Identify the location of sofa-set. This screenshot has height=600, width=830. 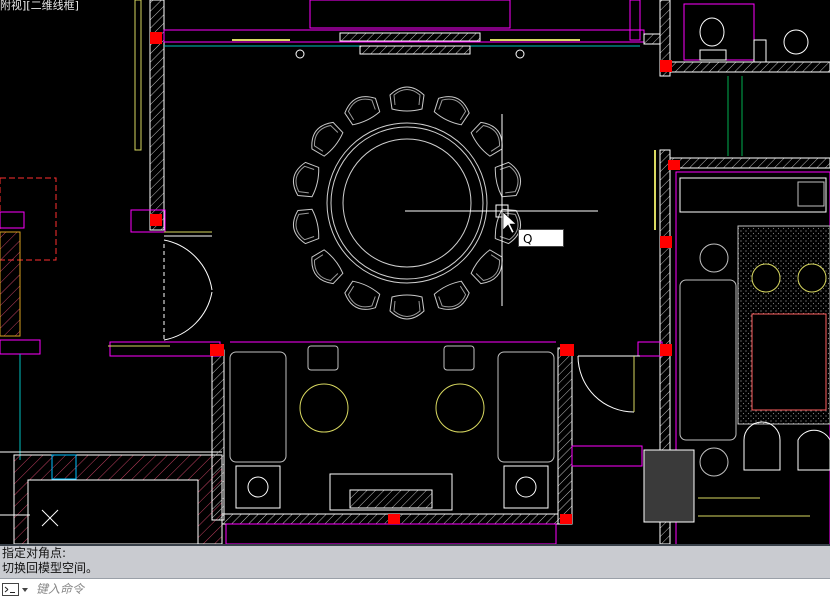
(392, 427).